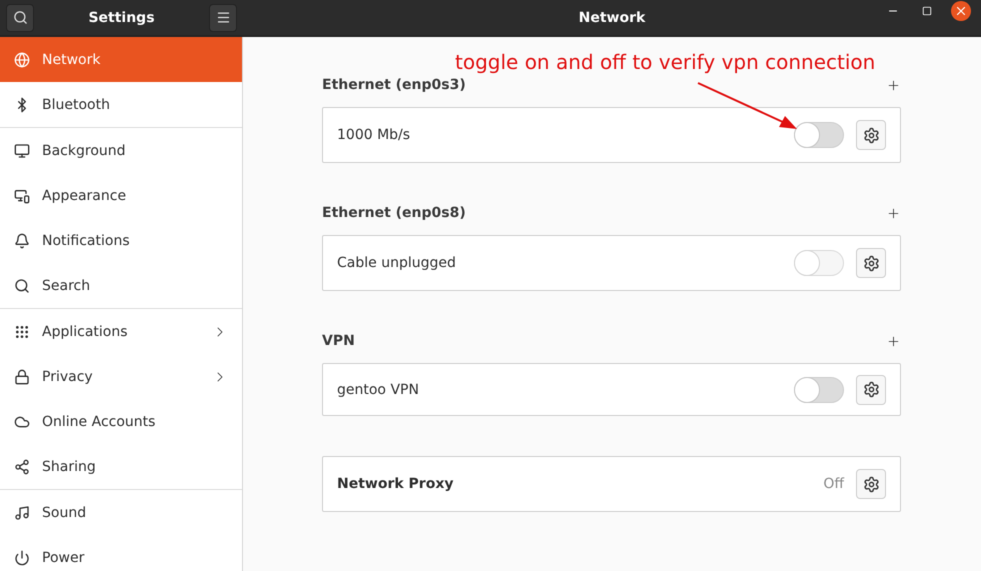 The height and width of the screenshot is (571, 981). What do you see at coordinates (22, 466) in the screenshot?
I see `share-icon` at bounding box center [22, 466].